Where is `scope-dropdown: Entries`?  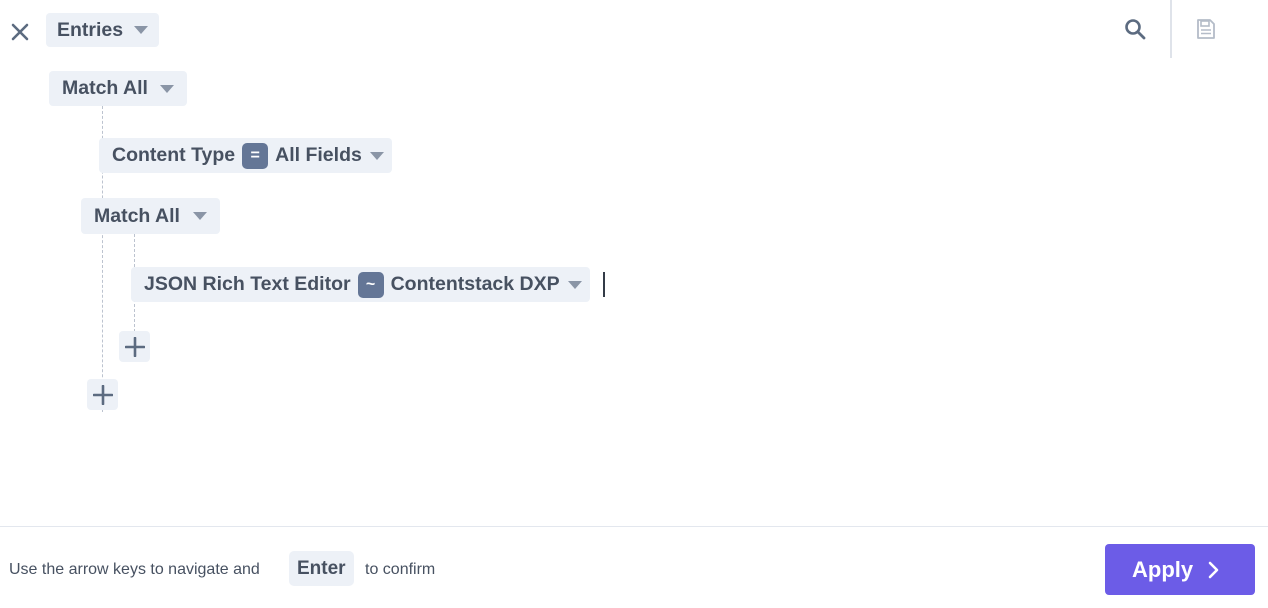 scope-dropdown: Entries is located at coordinates (103, 30).